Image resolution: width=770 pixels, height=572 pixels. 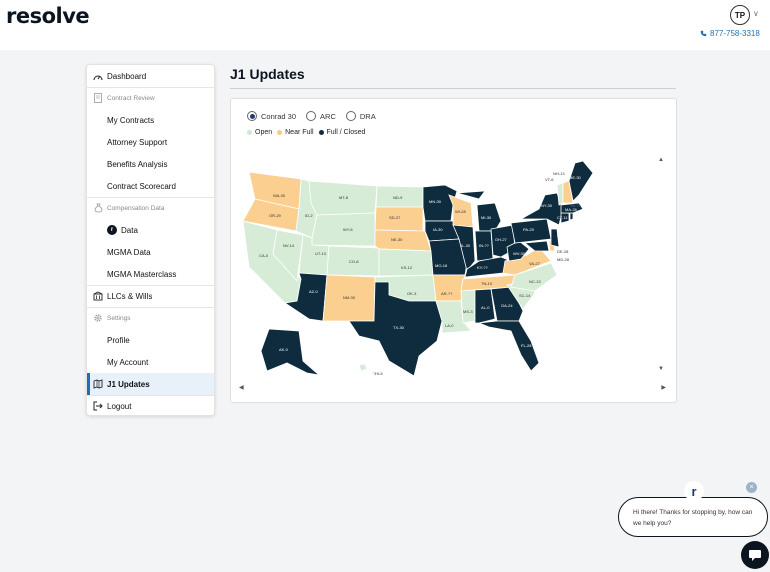 I want to click on chevron-down-icon: ∨, so click(x=756, y=13).